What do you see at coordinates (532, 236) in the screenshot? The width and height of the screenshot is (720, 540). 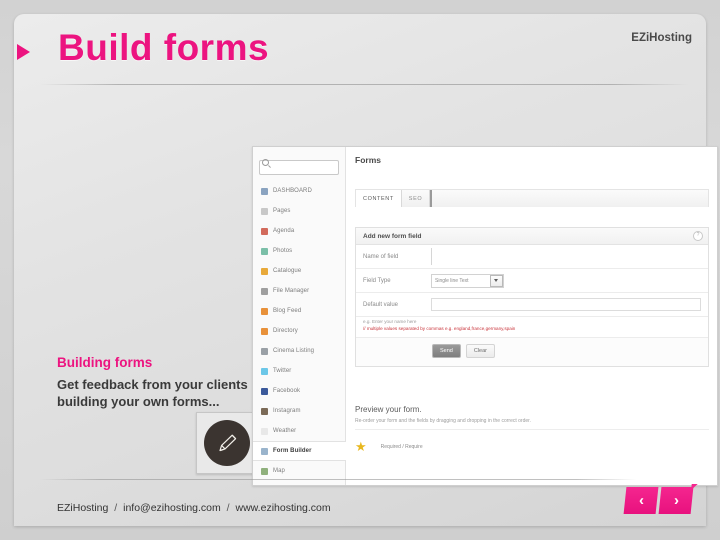 I see `panel-header: Add new form field ?` at bounding box center [532, 236].